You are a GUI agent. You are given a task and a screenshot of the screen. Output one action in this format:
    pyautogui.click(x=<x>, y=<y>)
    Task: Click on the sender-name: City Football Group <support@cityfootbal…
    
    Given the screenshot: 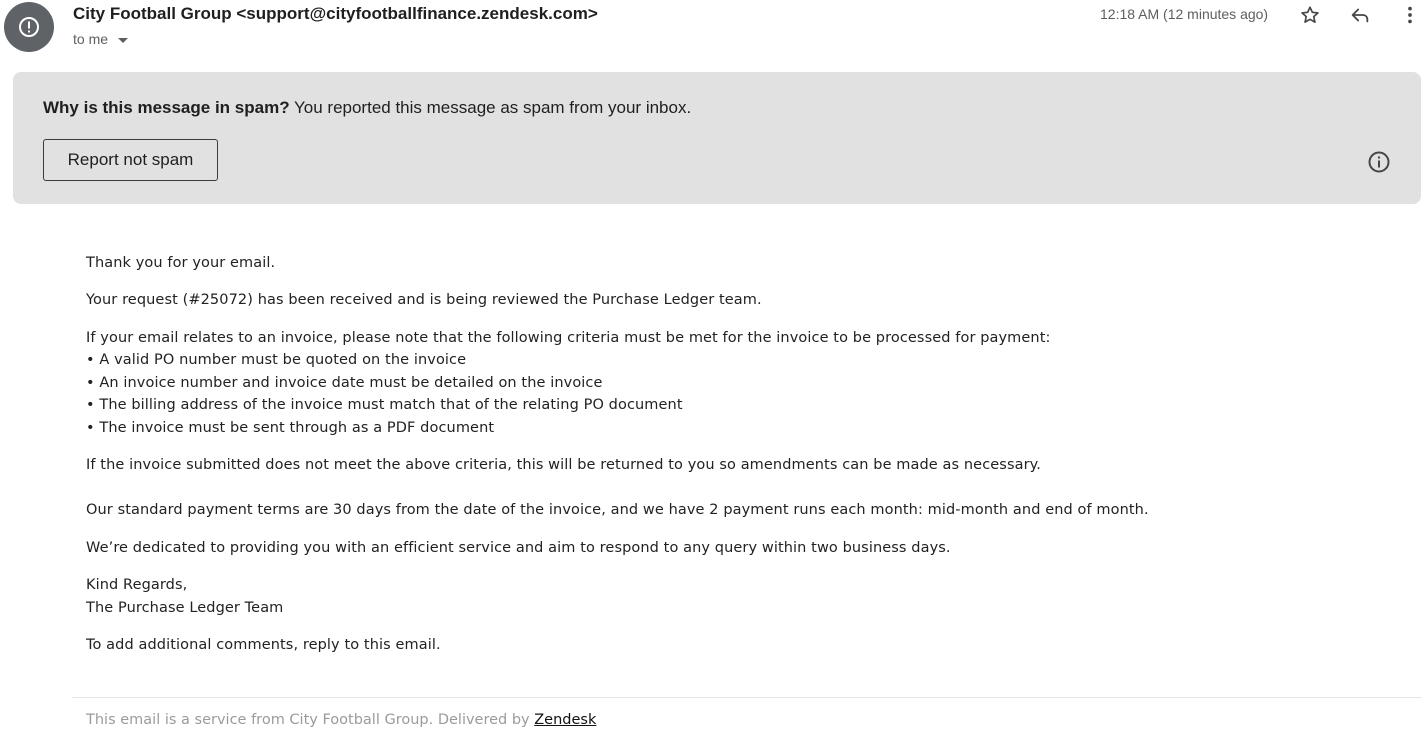 What is the action you would take?
    pyautogui.click(x=335, y=14)
    